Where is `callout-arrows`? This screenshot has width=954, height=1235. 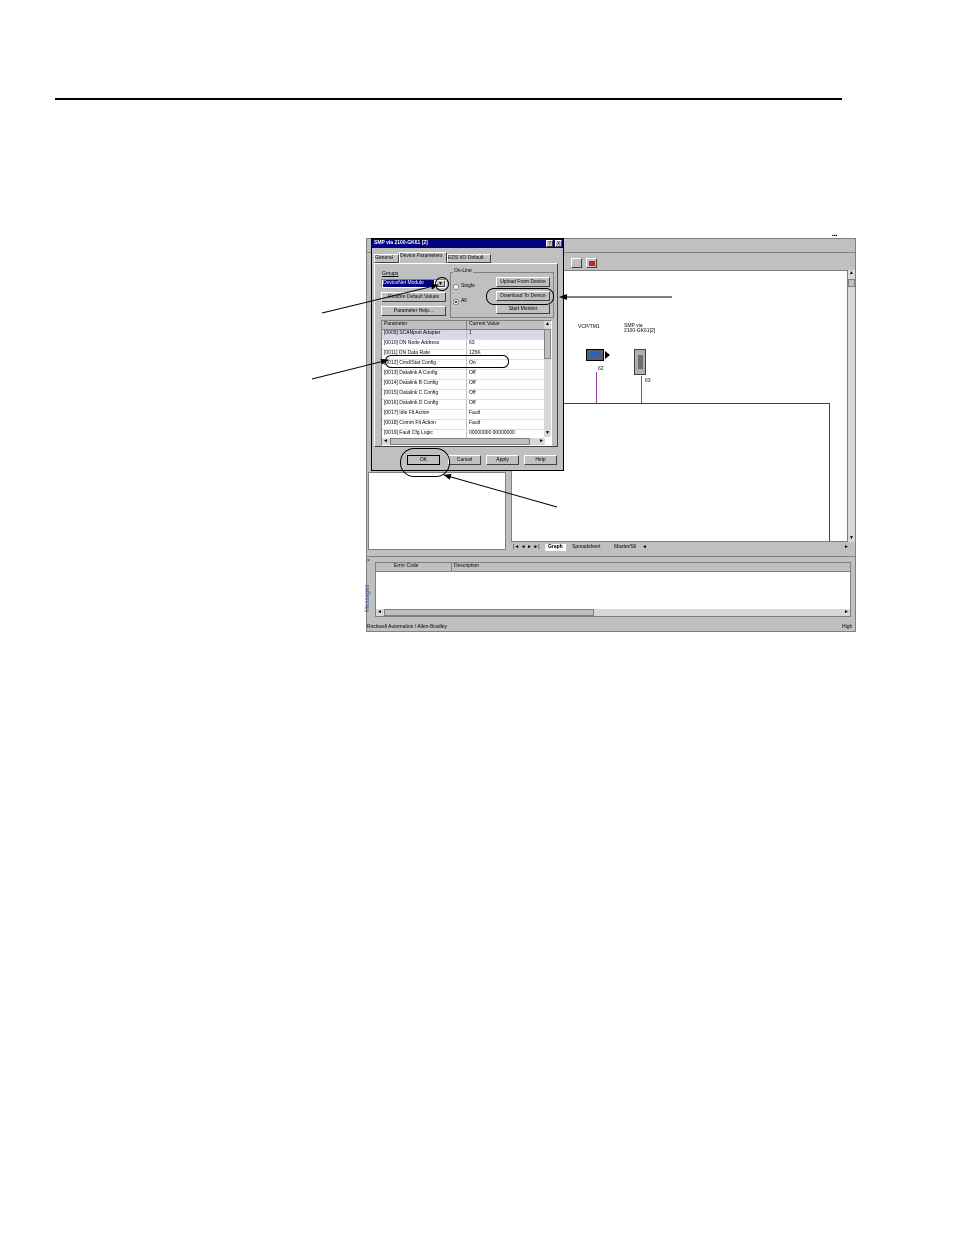 callout-arrows is located at coordinates (491, 395).